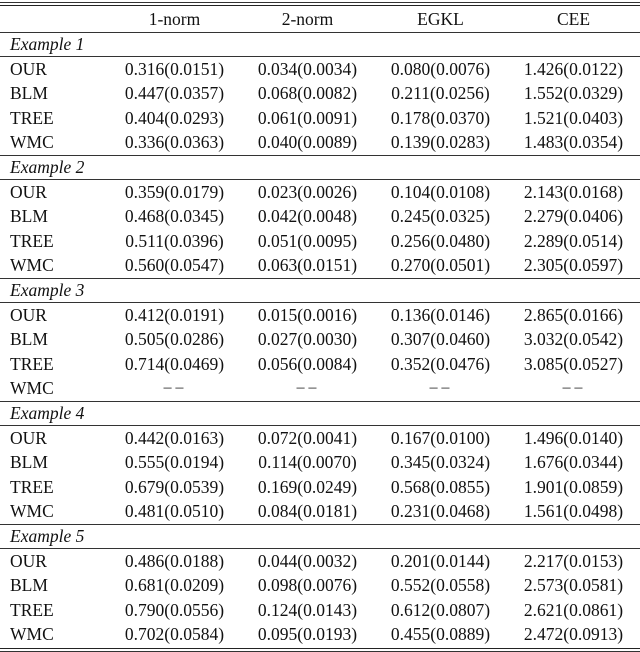  Describe the element at coordinates (307, 191) in the screenshot. I see `cell-2-norm: 0.023(0.0026)` at that location.